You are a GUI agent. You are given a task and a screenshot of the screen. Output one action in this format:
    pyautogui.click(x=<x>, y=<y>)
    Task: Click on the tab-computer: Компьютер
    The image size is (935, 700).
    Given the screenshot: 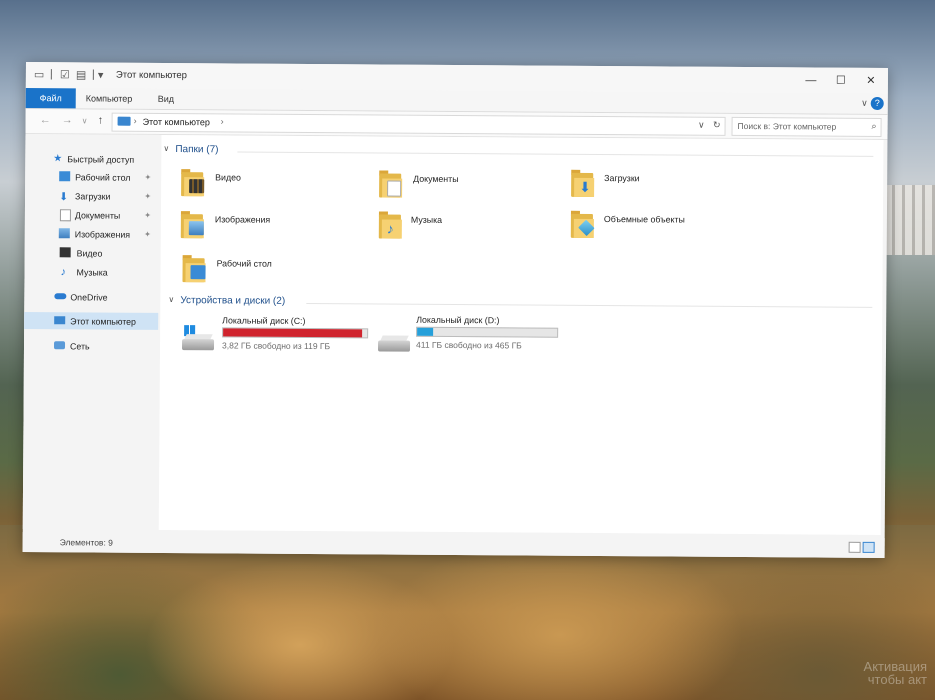 What is the action you would take?
    pyautogui.click(x=109, y=98)
    